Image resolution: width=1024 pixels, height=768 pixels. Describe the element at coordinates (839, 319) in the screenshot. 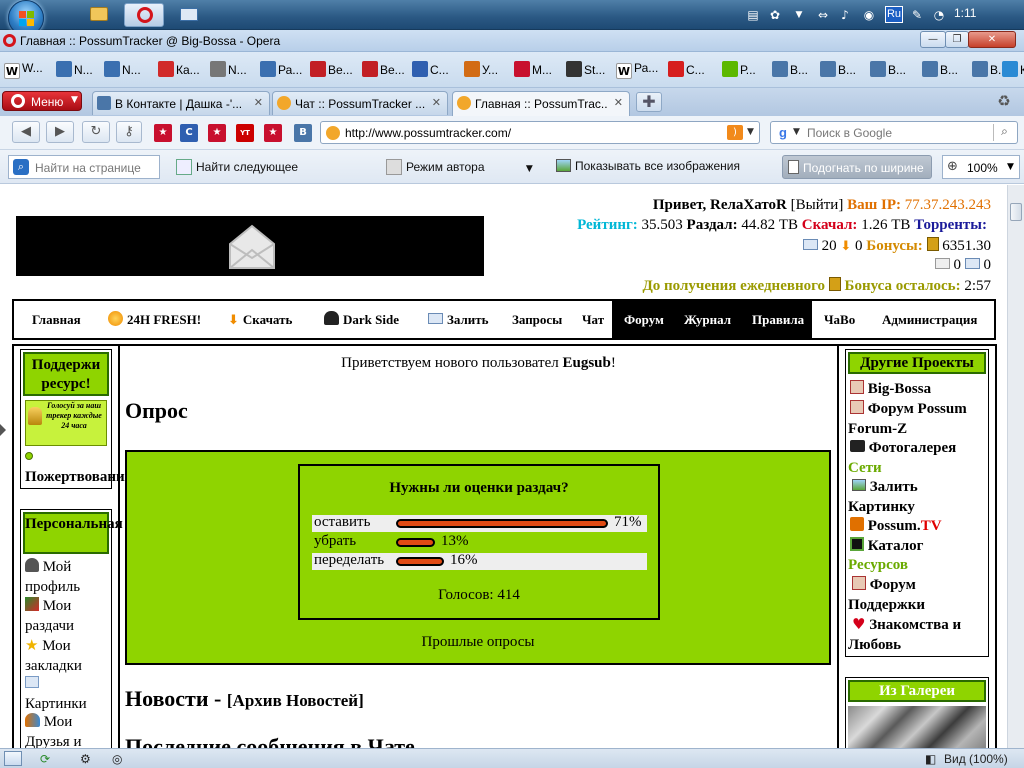

I see `menu-faq: ЧаВо` at that location.